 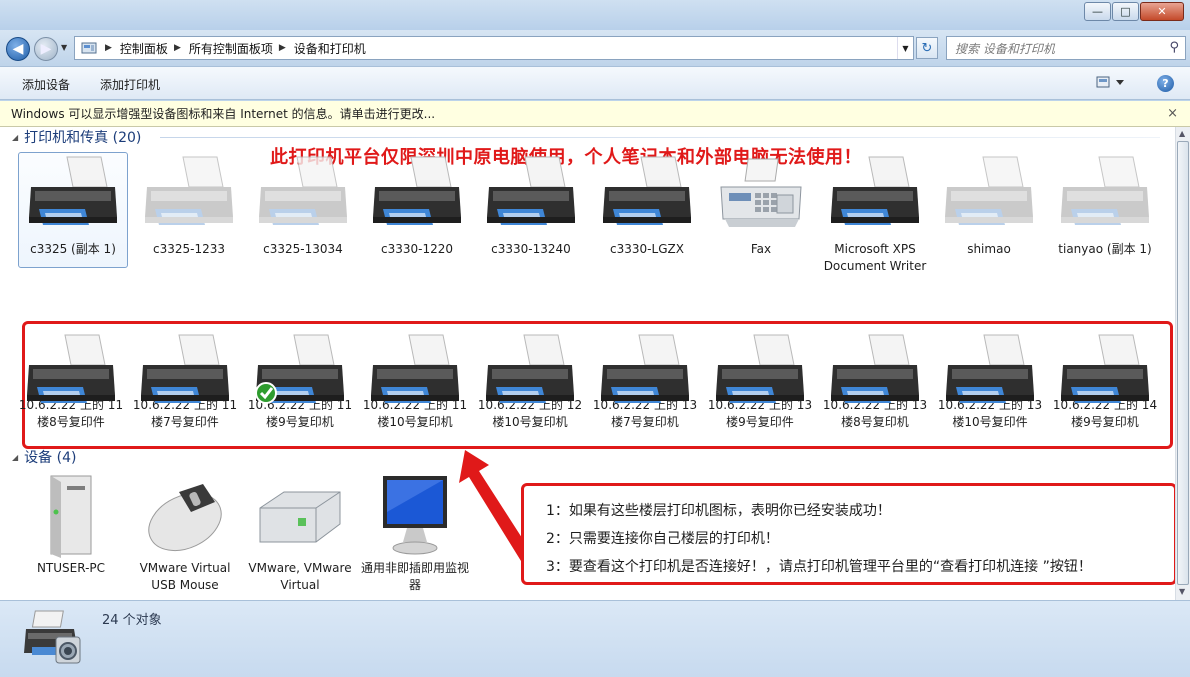 I want to click on command-bar: 添加设备 添加打印机 ?, so click(x=595, y=83).